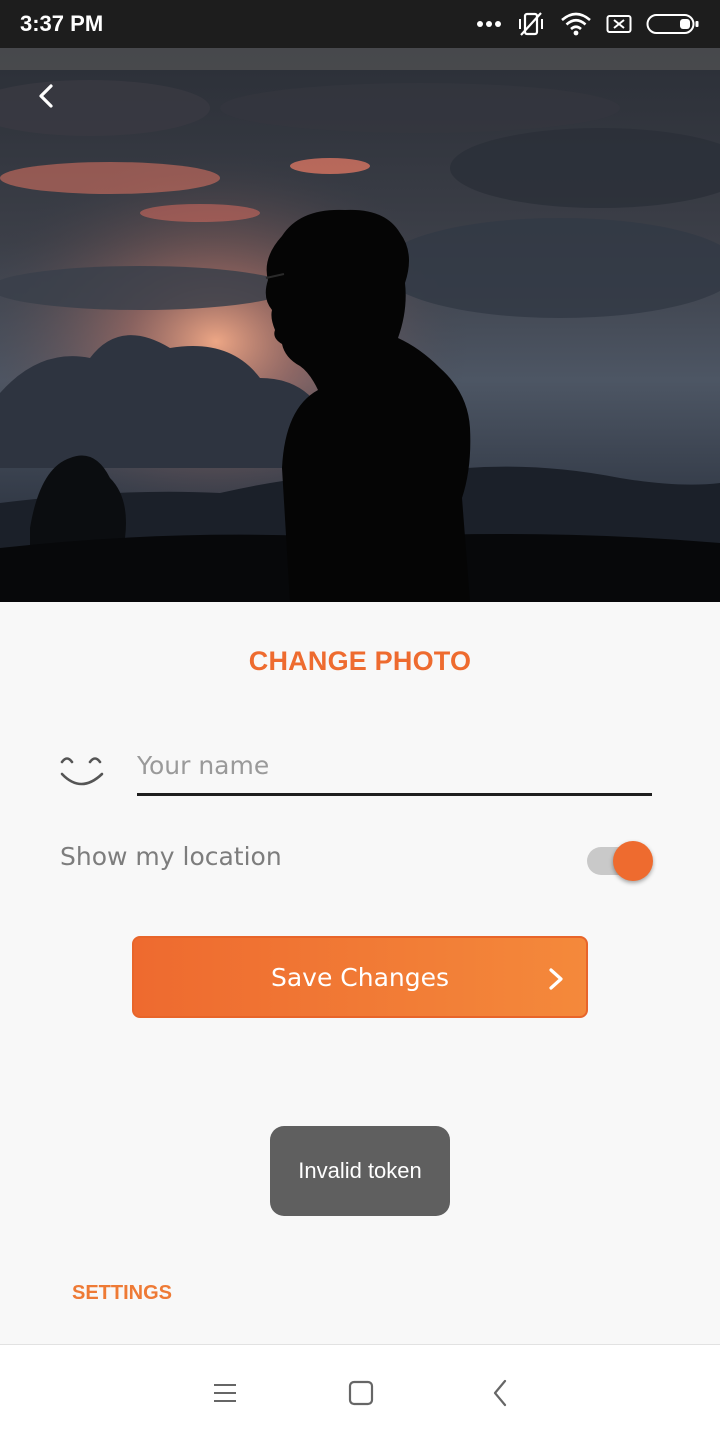 The height and width of the screenshot is (1440, 720). I want to click on name-input, so click(394, 771).